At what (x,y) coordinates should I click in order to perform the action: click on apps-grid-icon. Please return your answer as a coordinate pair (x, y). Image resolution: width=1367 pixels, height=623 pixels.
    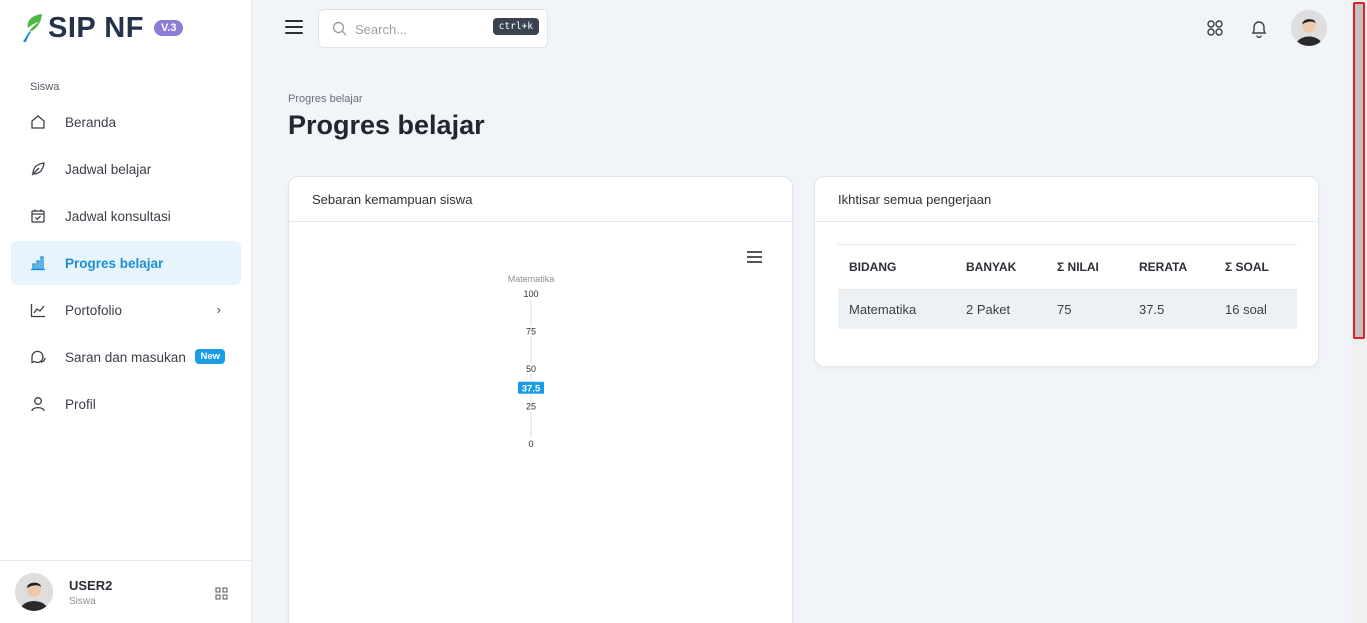
    Looking at the image, I should click on (1215, 28).